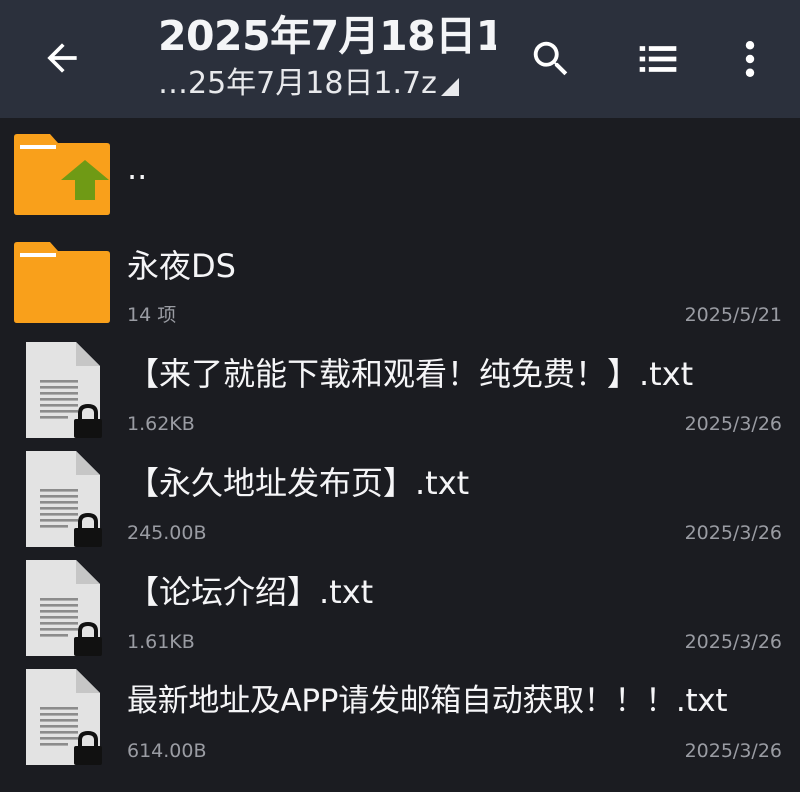 Image resolution: width=800 pixels, height=792 pixels. I want to click on item-name: 【论坛介绍】.txt, so click(250, 592).